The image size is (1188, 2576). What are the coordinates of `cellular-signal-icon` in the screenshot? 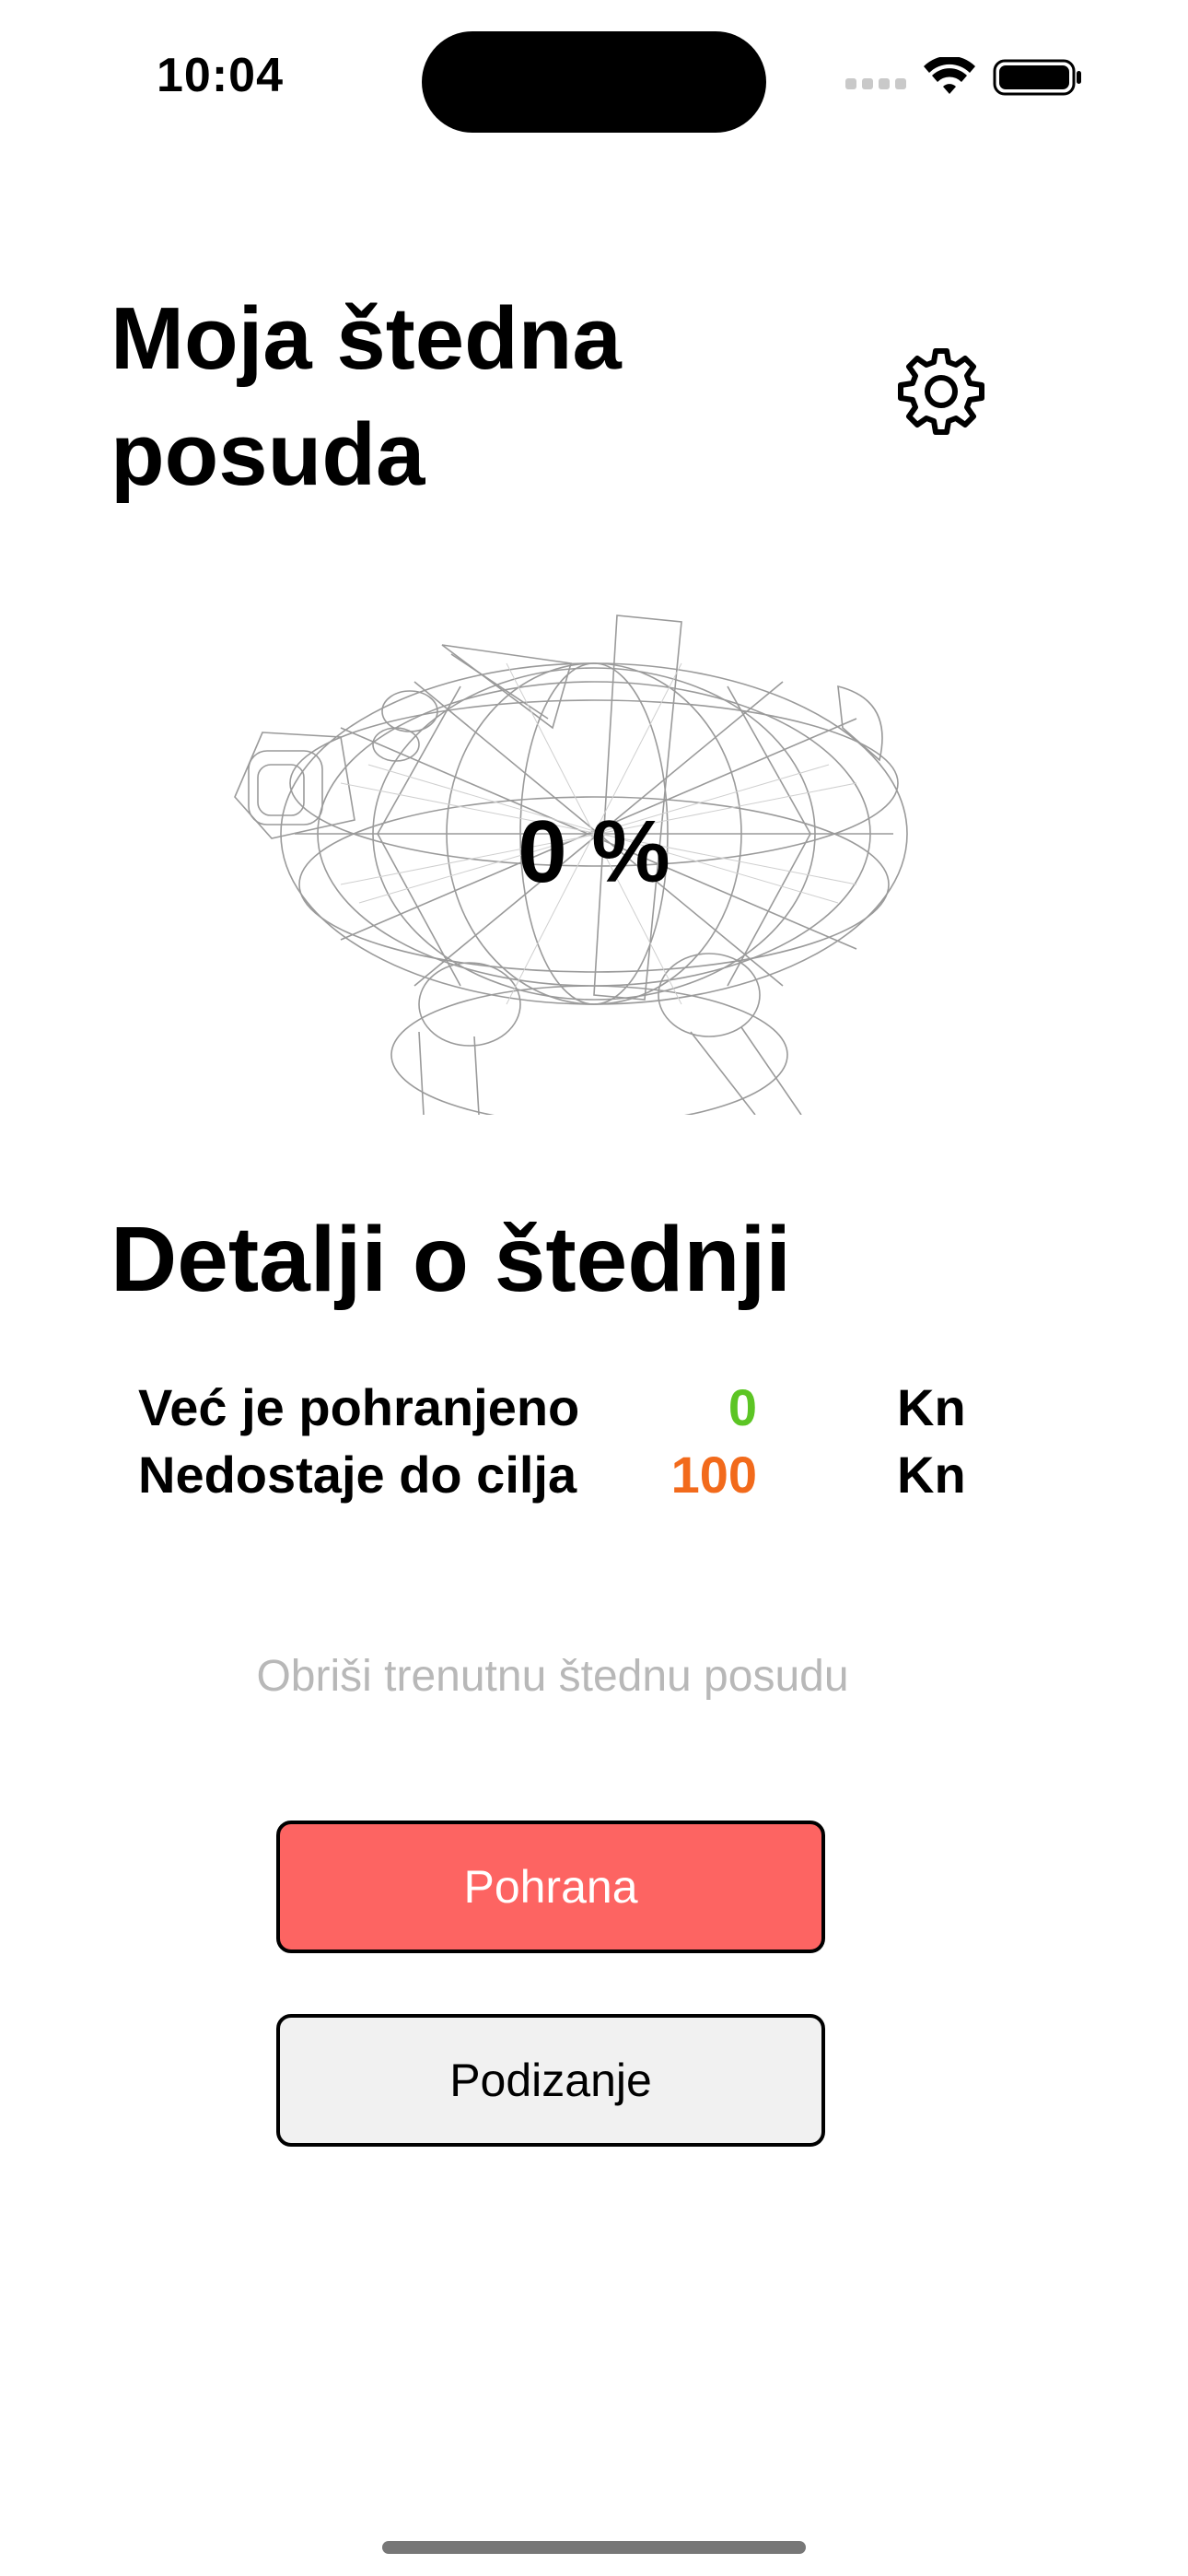 It's located at (875, 83).